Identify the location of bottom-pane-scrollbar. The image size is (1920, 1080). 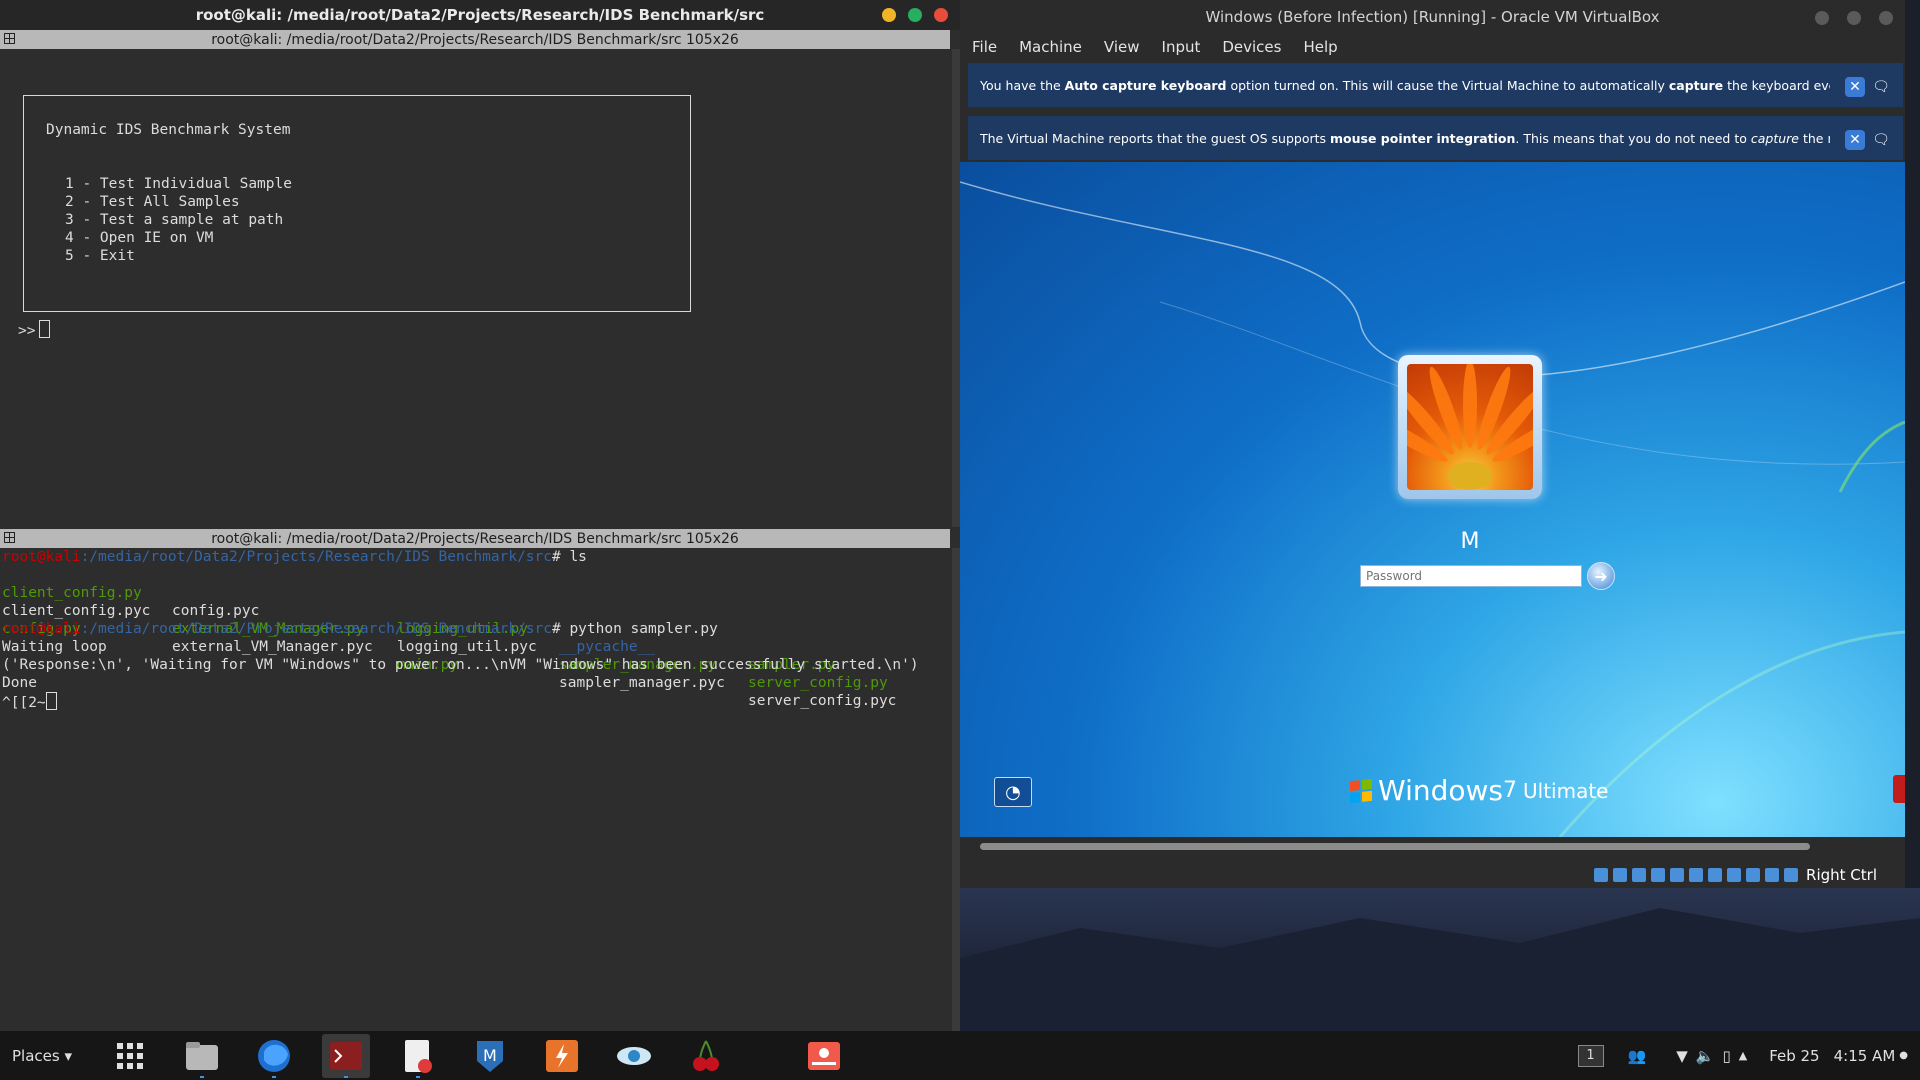
(956, 789).